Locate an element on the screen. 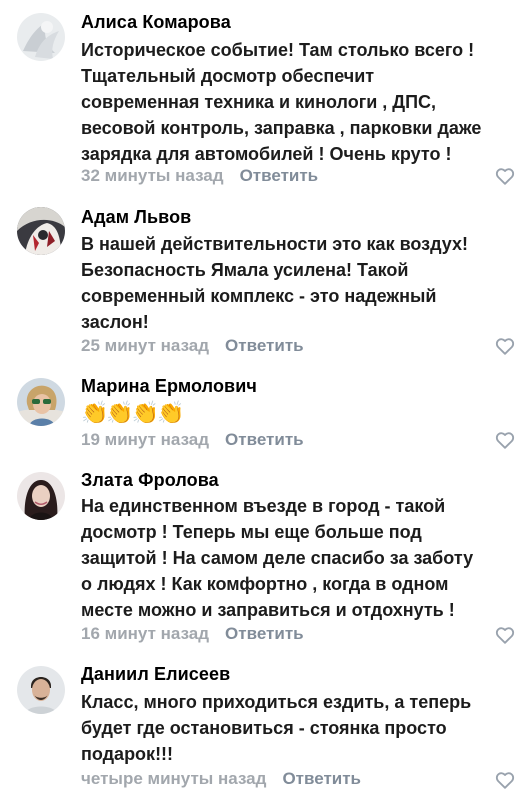 The image size is (521, 800). comment-time: четыре минуты назад is located at coordinates (174, 778).